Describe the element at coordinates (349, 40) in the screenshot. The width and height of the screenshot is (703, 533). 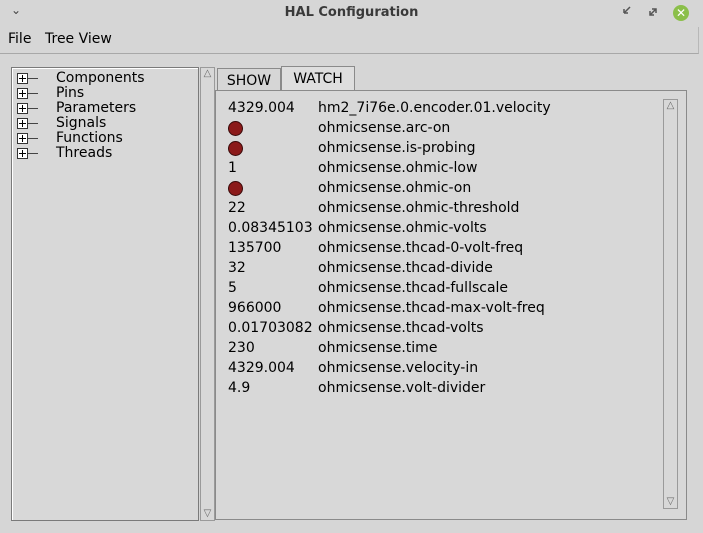
I see `menu-bar: File Tree View` at that location.